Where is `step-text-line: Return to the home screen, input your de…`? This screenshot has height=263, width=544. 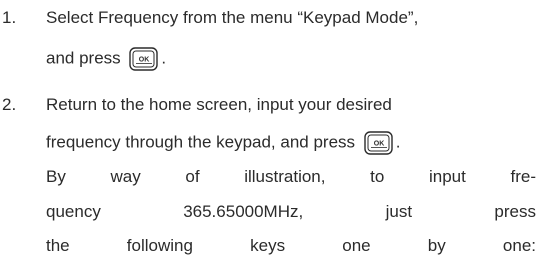
step-text-line: Return to the home screen, input your de… is located at coordinates (219, 104).